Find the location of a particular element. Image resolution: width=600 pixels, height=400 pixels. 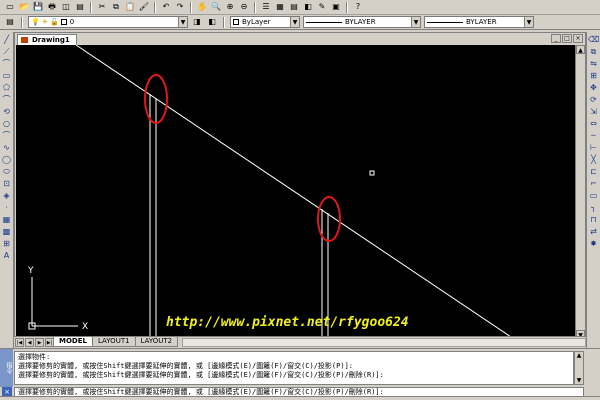

markup-icon: ✎ is located at coordinates (322, 7).